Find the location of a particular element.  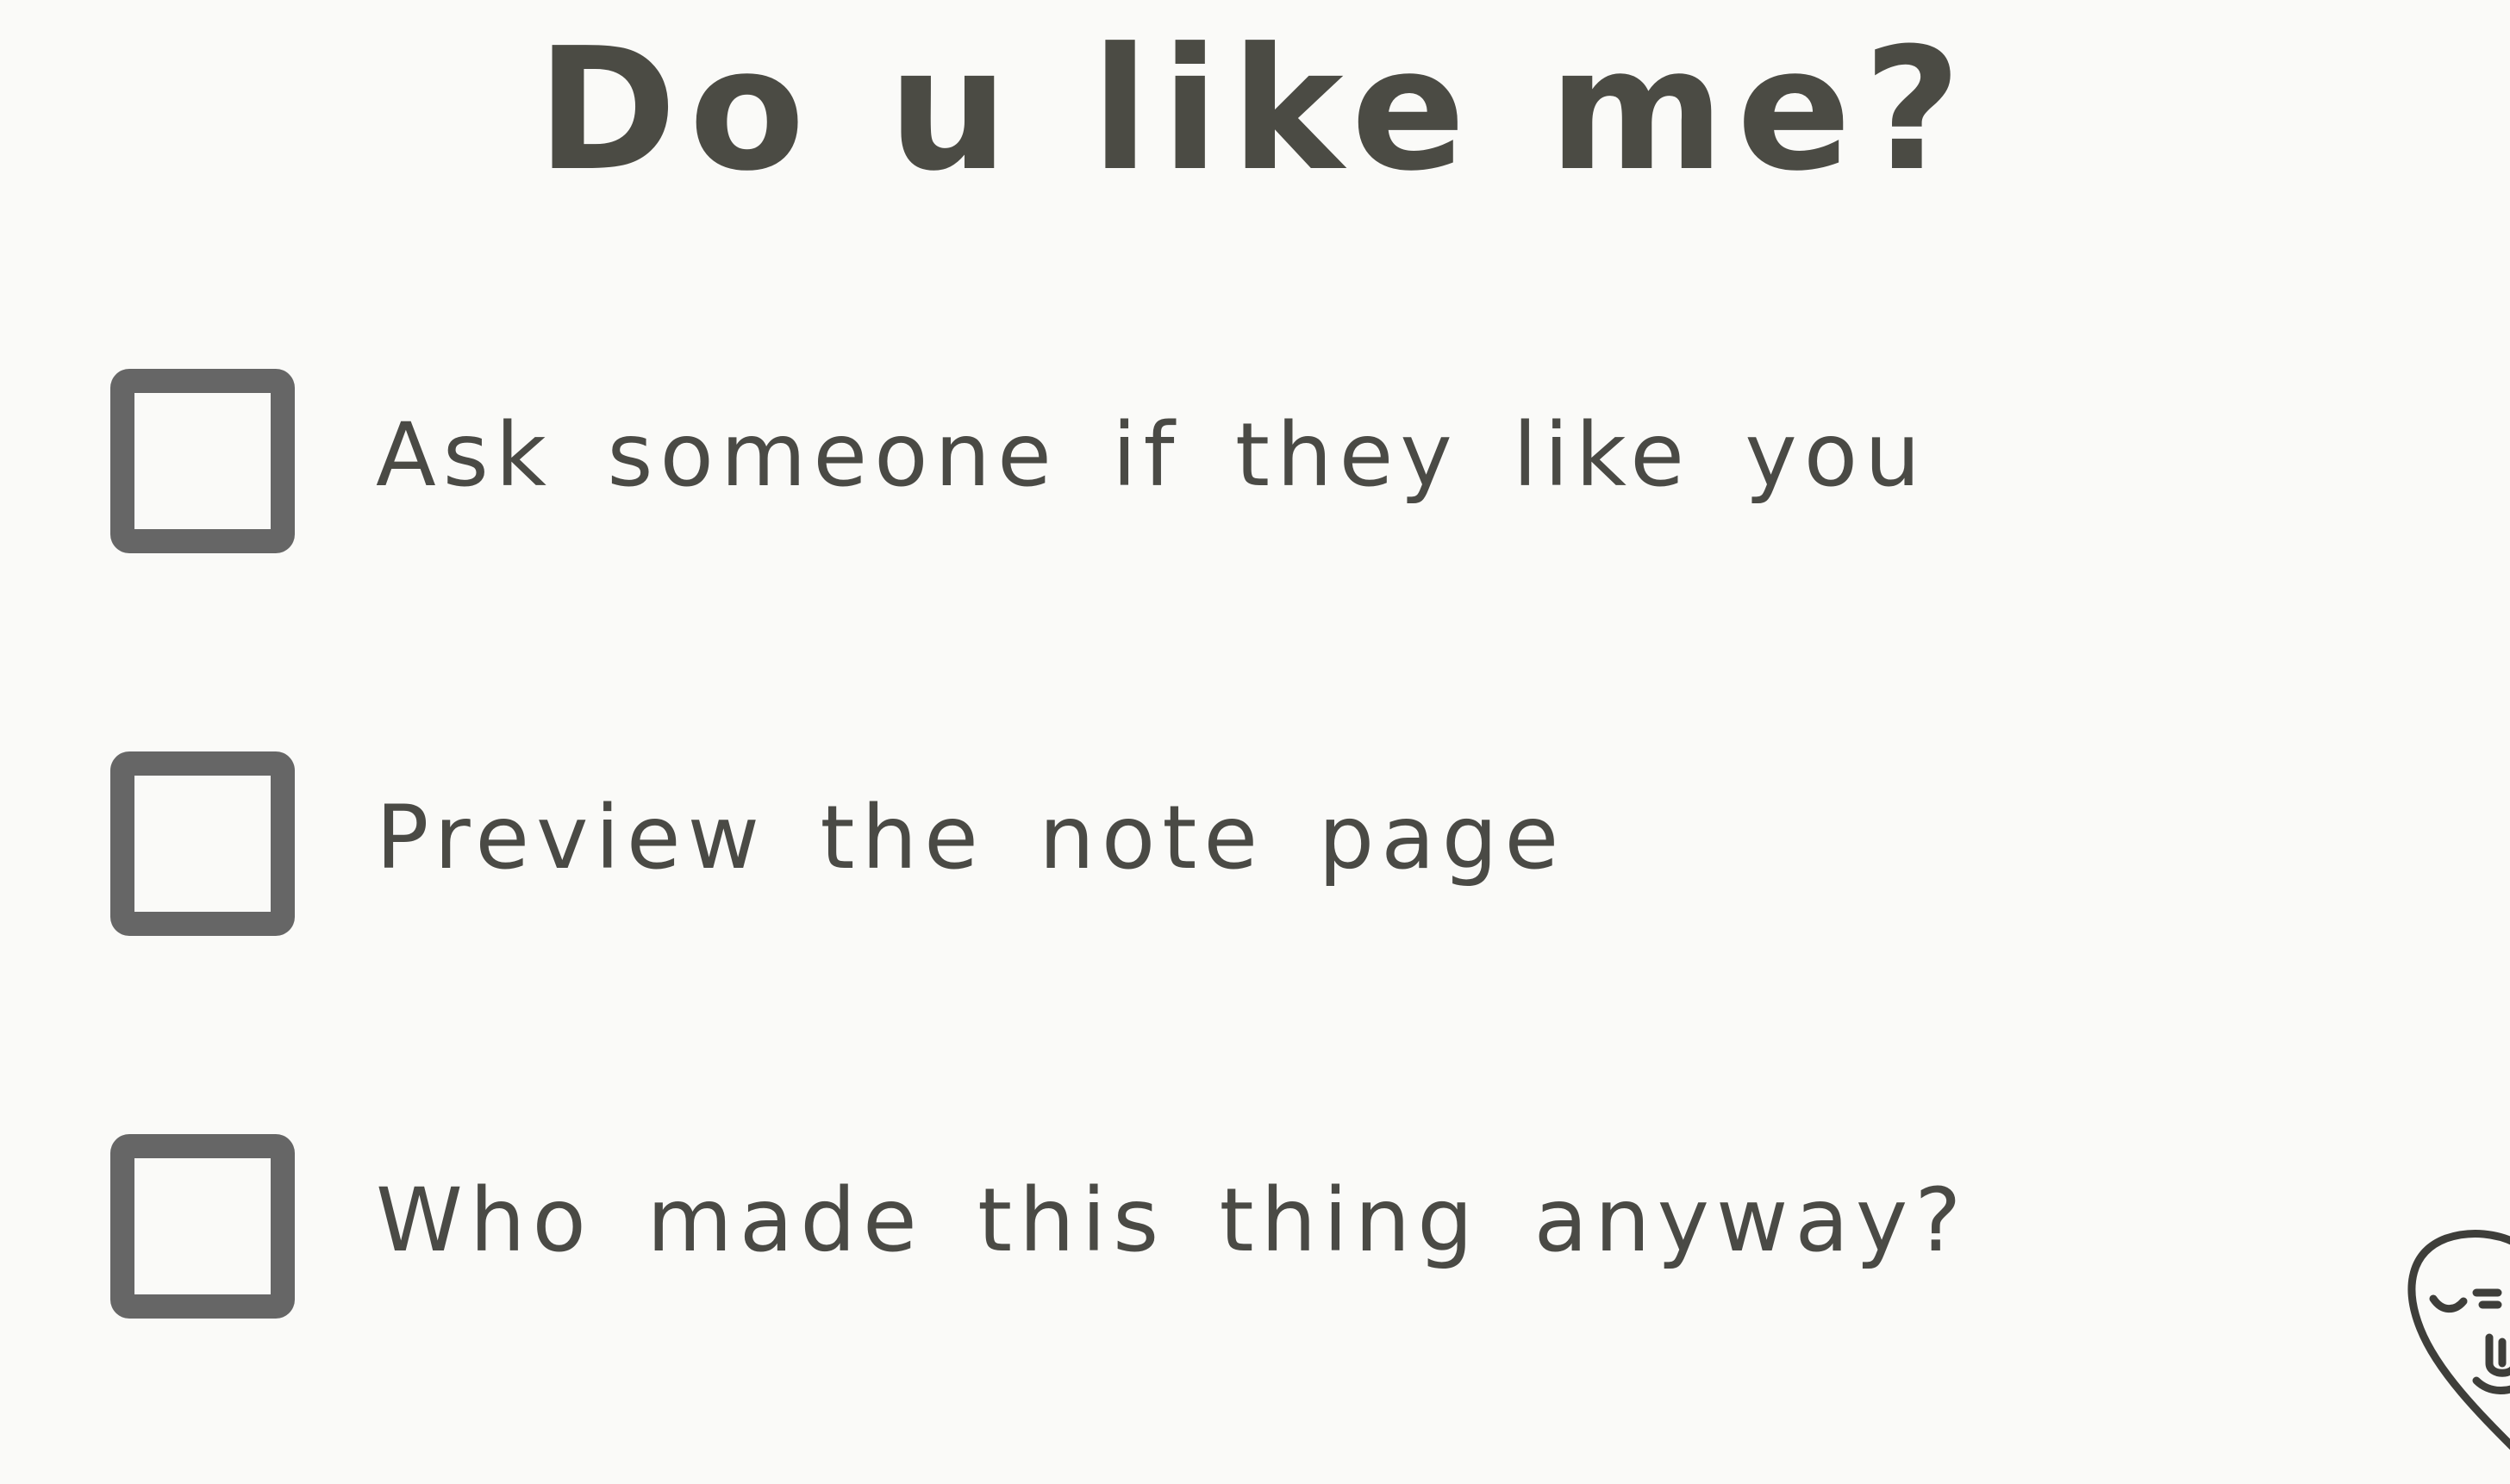

heart-face-doodle-icon is located at coordinates (2448, 1355).